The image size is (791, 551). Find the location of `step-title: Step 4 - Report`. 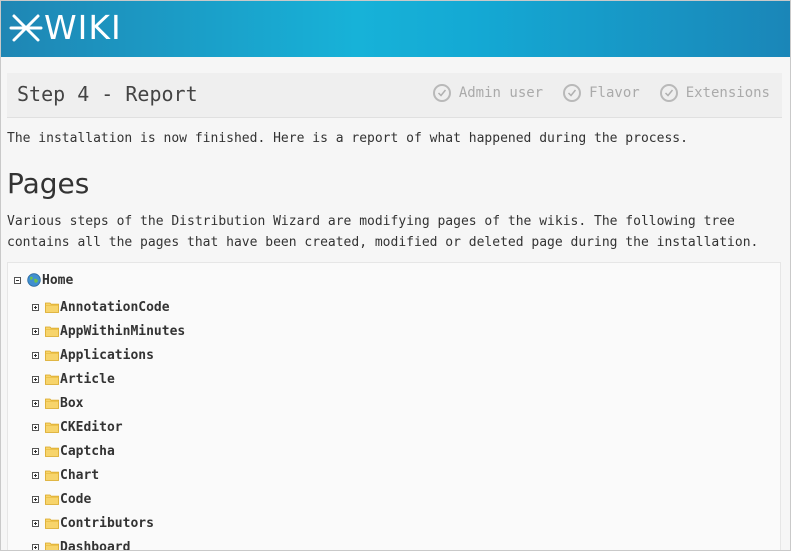

step-title: Step 4 - Report is located at coordinates (107, 94).